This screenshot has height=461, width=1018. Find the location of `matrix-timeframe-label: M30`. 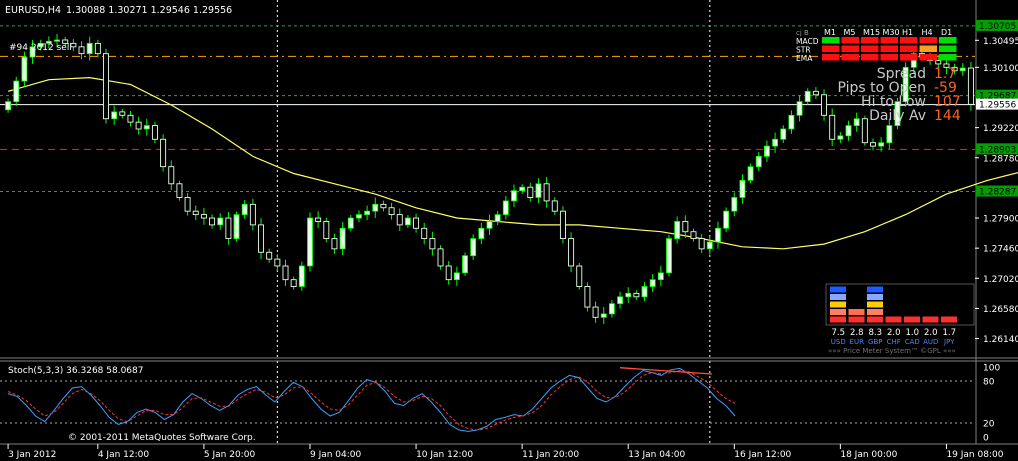

matrix-timeframe-label: M30 is located at coordinates (891, 32).